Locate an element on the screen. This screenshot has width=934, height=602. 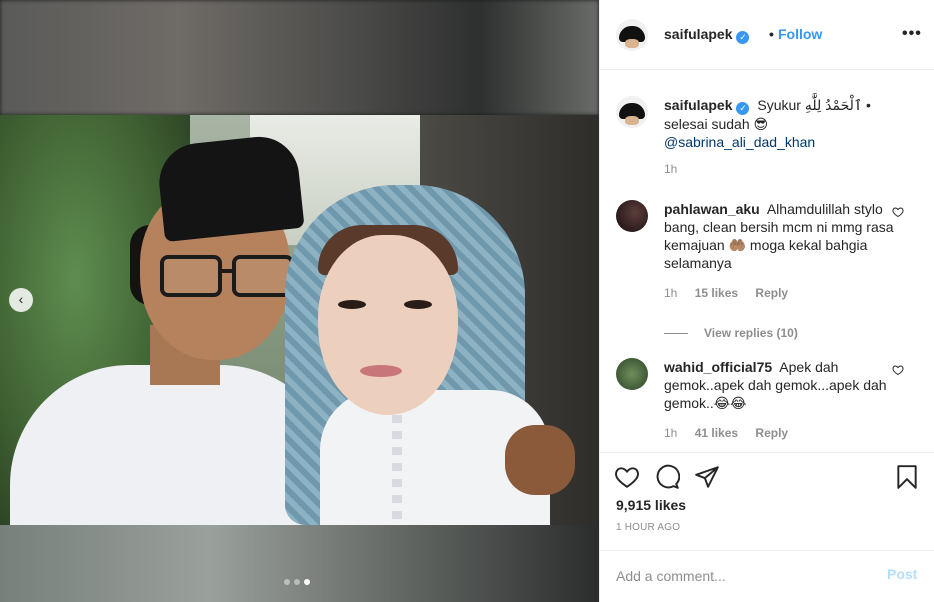
add-comment-bar: Post is located at coordinates (767, 576).